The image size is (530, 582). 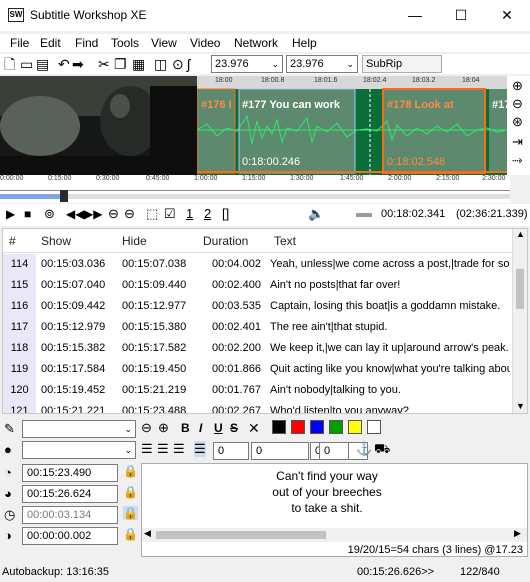 I want to click on underline-icon: U, so click(x=218, y=428).